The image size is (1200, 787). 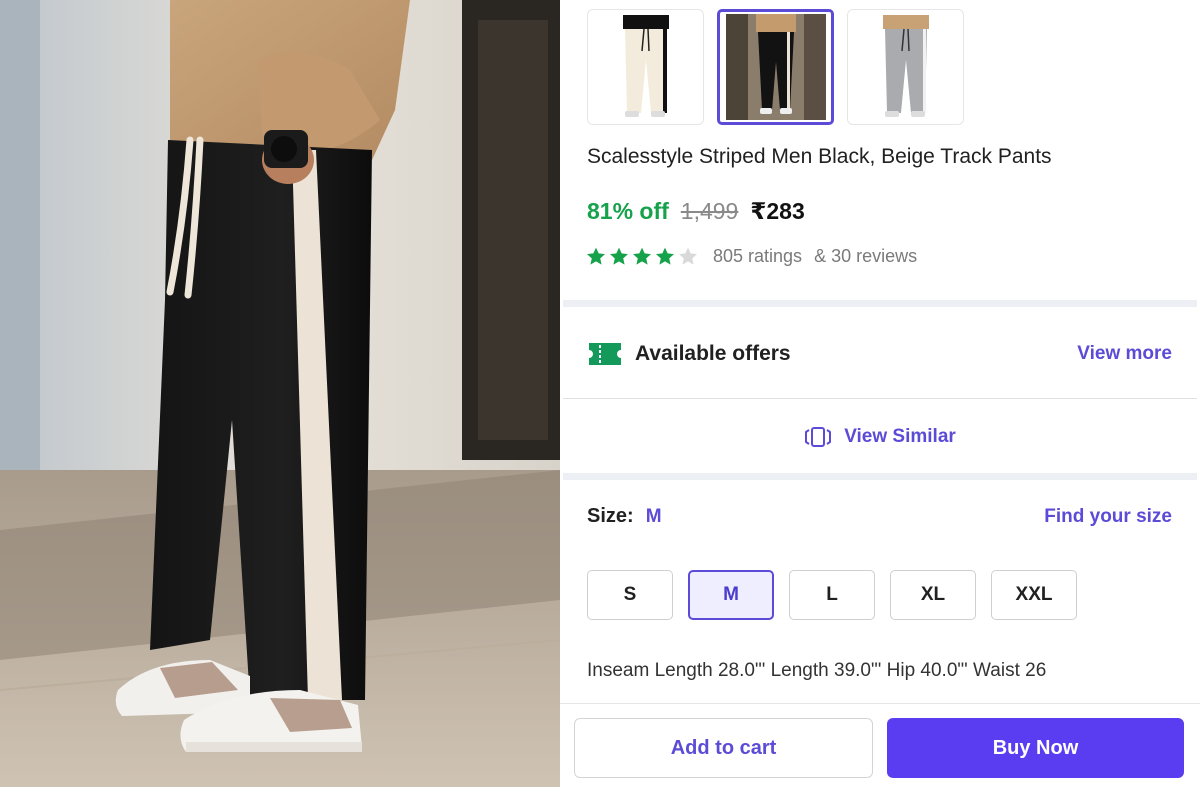 I want to click on size-option-xl: XL, so click(x=933, y=595).